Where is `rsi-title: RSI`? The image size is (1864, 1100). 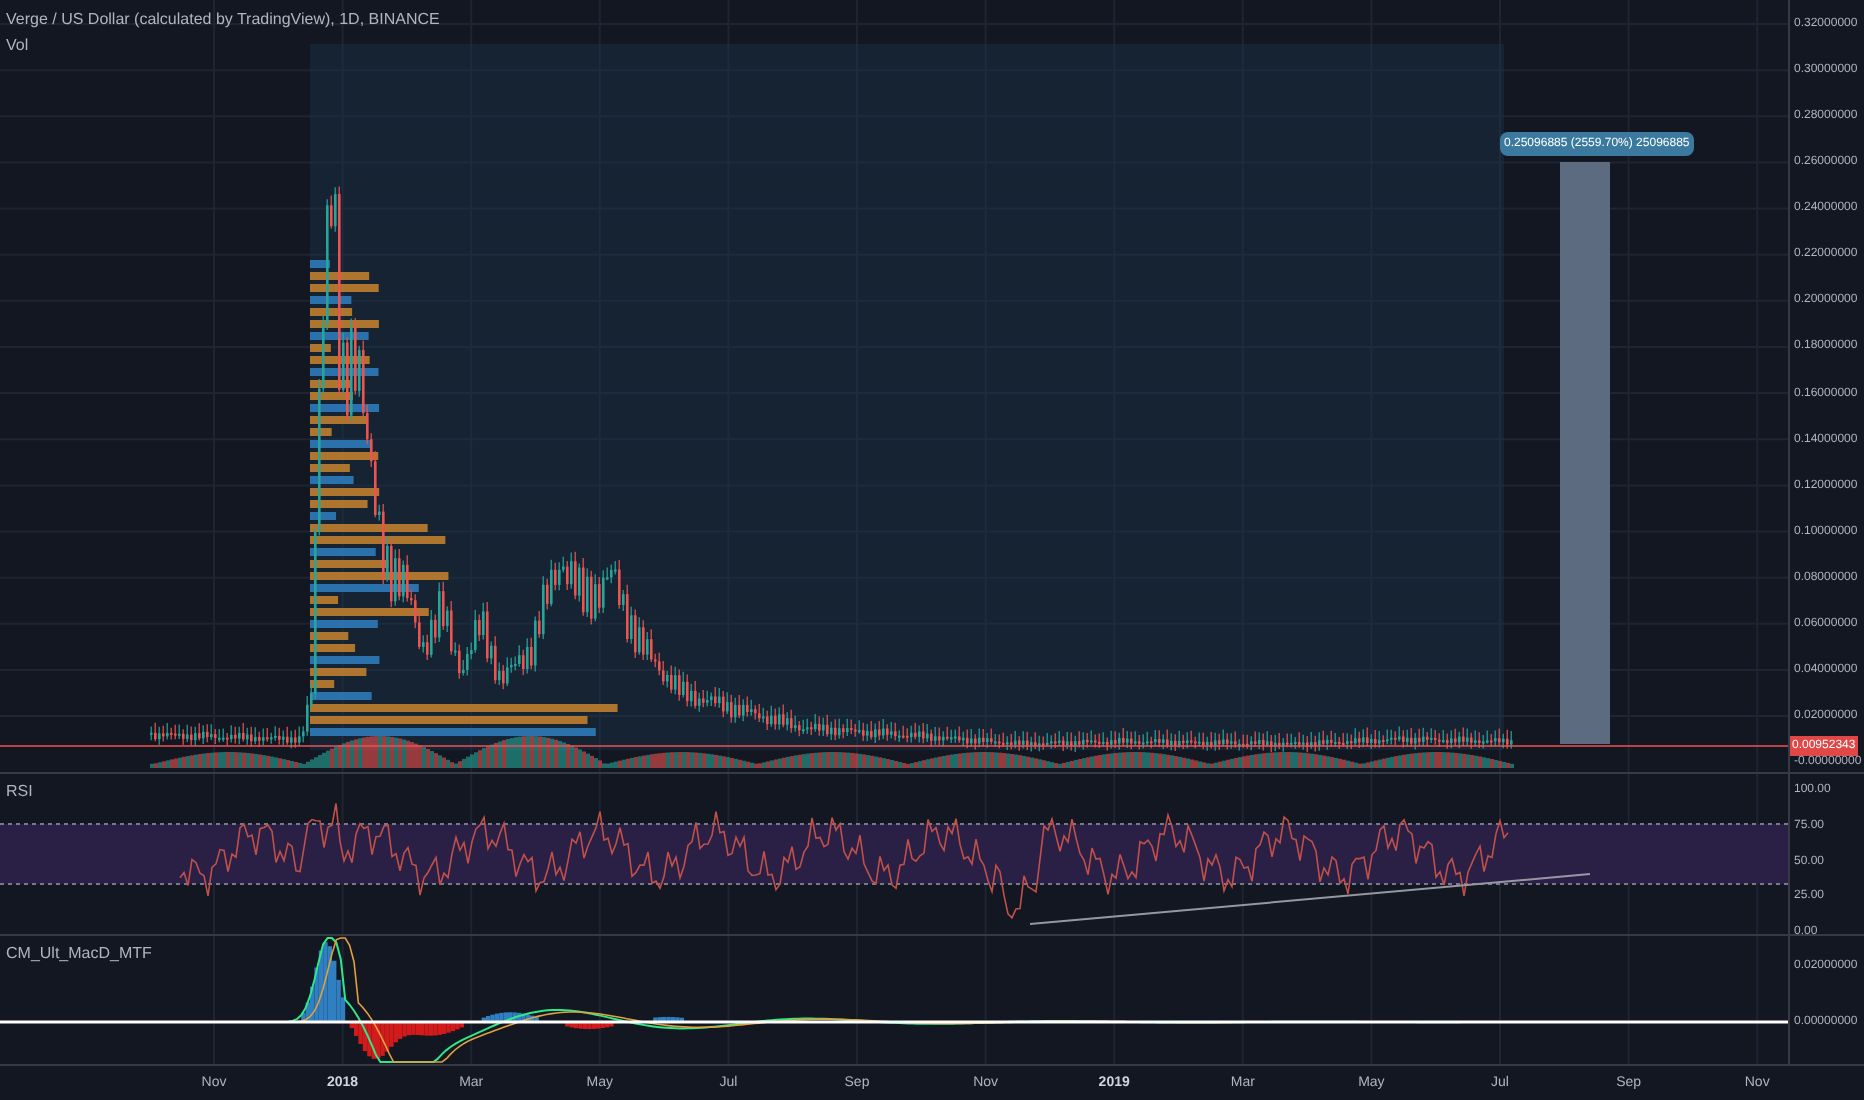
rsi-title: RSI is located at coordinates (19, 792).